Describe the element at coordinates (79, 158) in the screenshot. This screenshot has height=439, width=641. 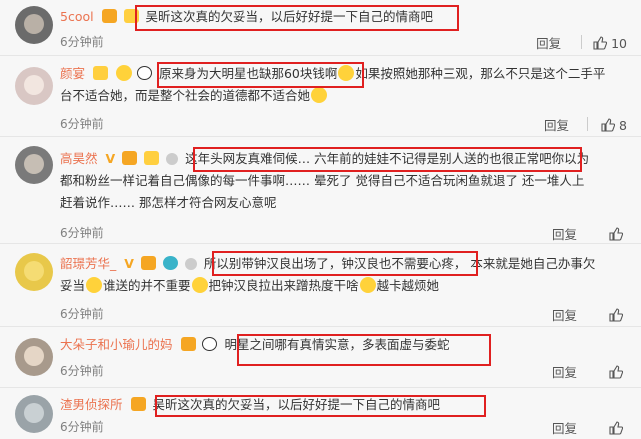
I see `username-link: 高昊然` at that location.